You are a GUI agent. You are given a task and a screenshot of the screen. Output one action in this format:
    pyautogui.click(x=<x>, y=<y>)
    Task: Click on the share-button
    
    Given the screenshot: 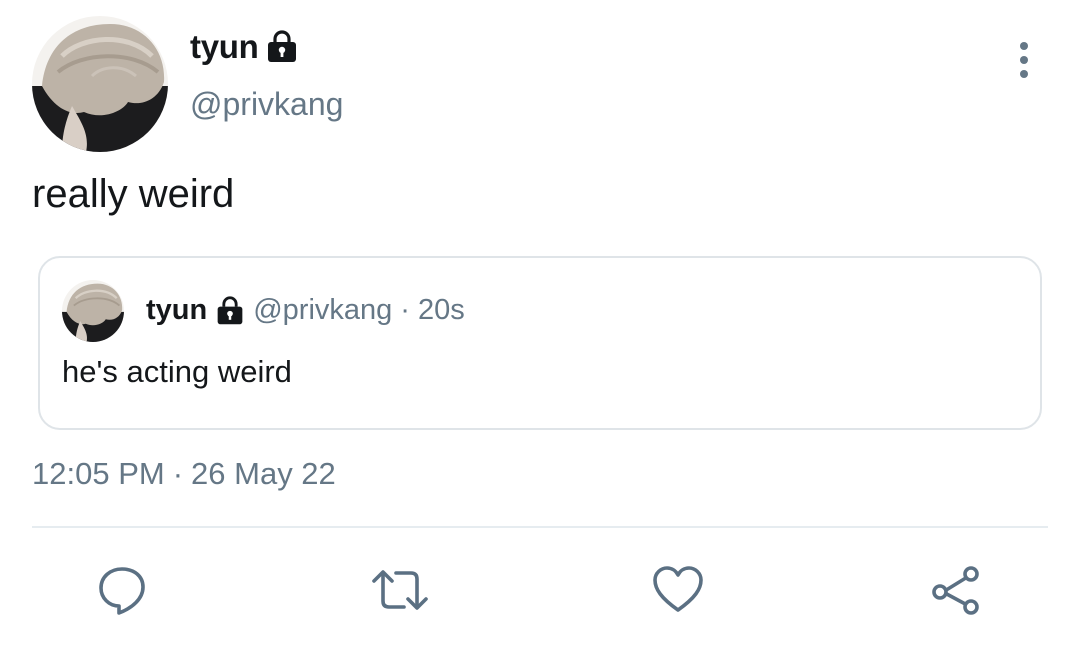 What is the action you would take?
    pyautogui.click(x=956, y=590)
    